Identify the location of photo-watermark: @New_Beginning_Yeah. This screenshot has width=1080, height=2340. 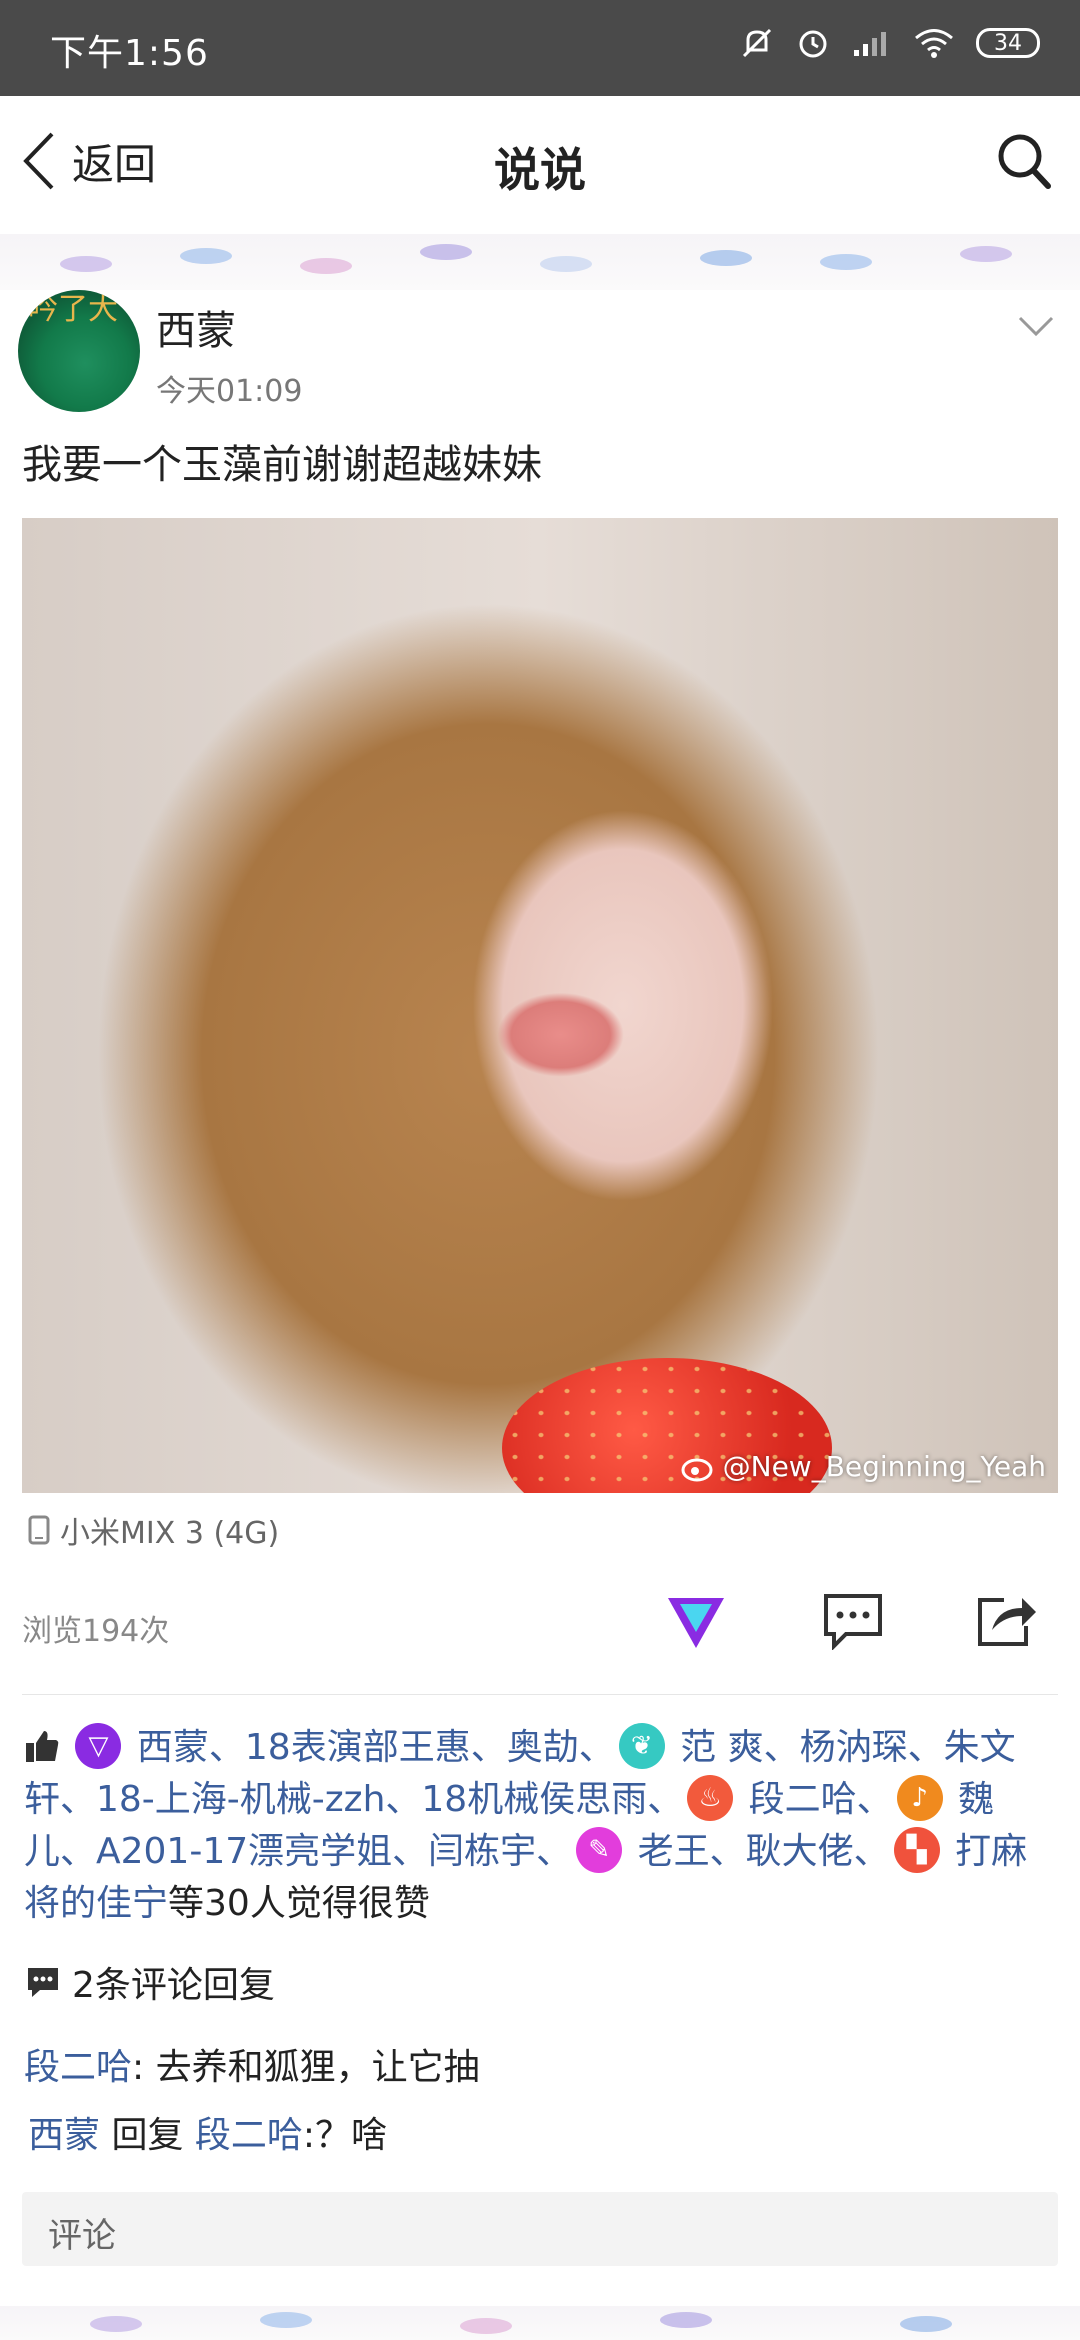
(863, 1466).